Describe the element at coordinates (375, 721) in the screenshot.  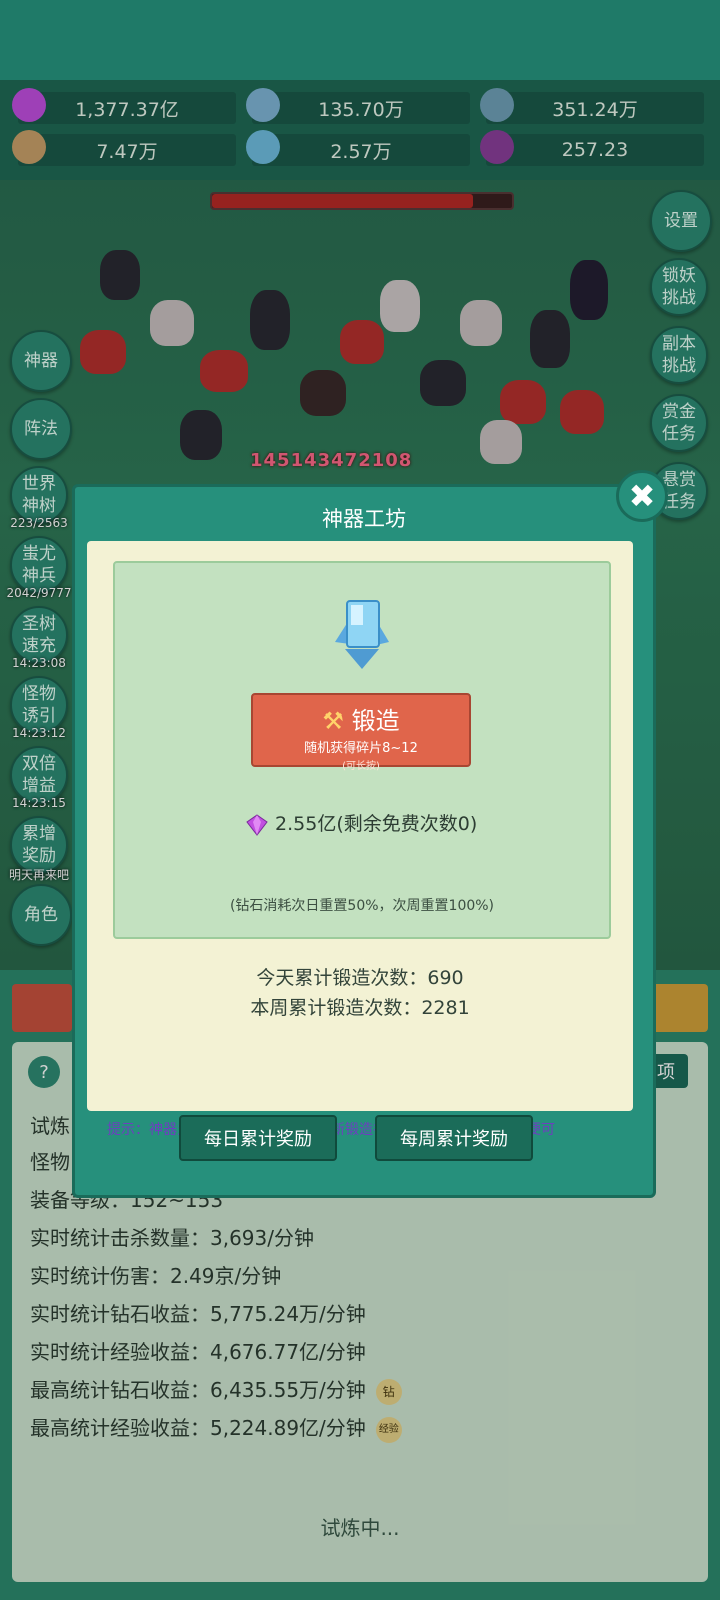
I see `forge-label: 锻造` at that location.